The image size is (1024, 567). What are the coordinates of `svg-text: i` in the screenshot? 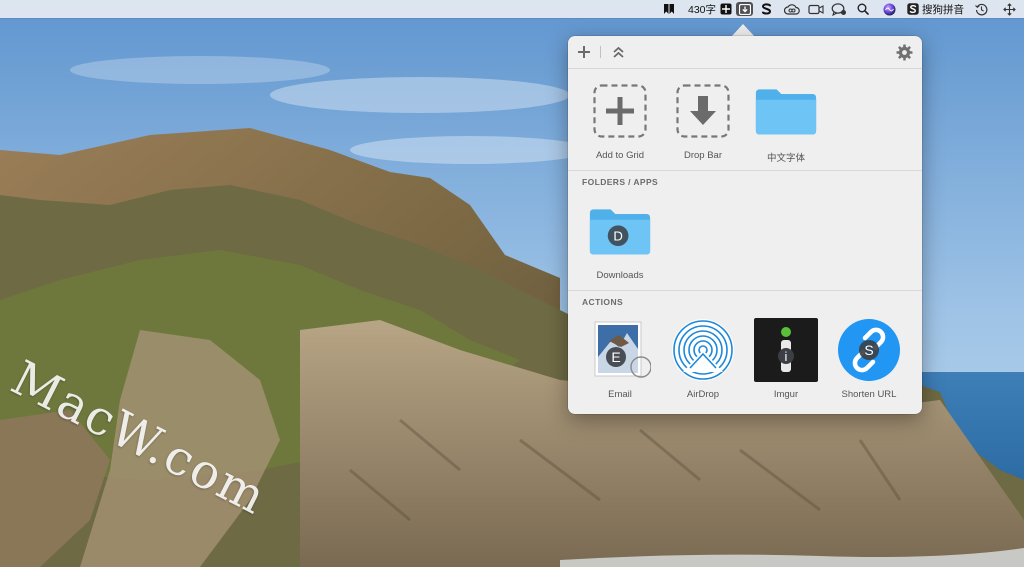 It's located at (786, 356).